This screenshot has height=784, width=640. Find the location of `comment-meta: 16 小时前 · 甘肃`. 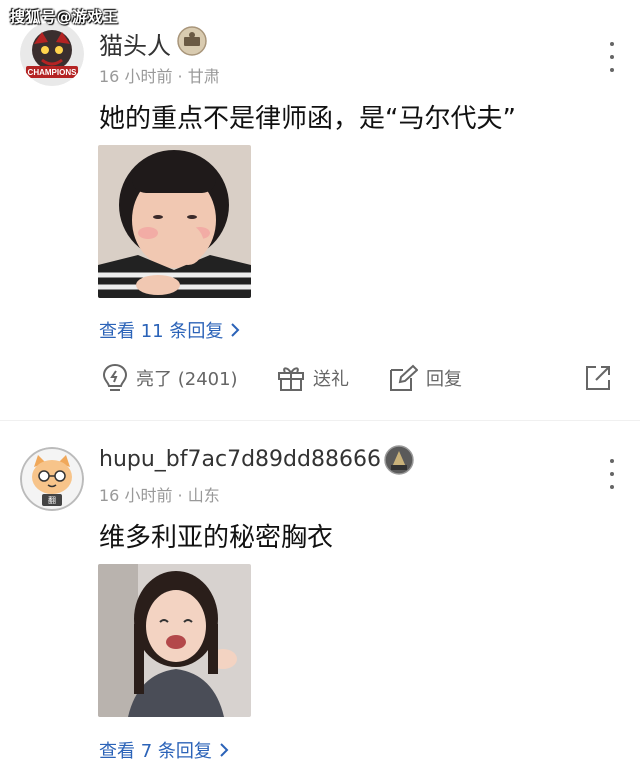

comment-meta: 16 小时前 · 甘肃 is located at coordinates (159, 75).